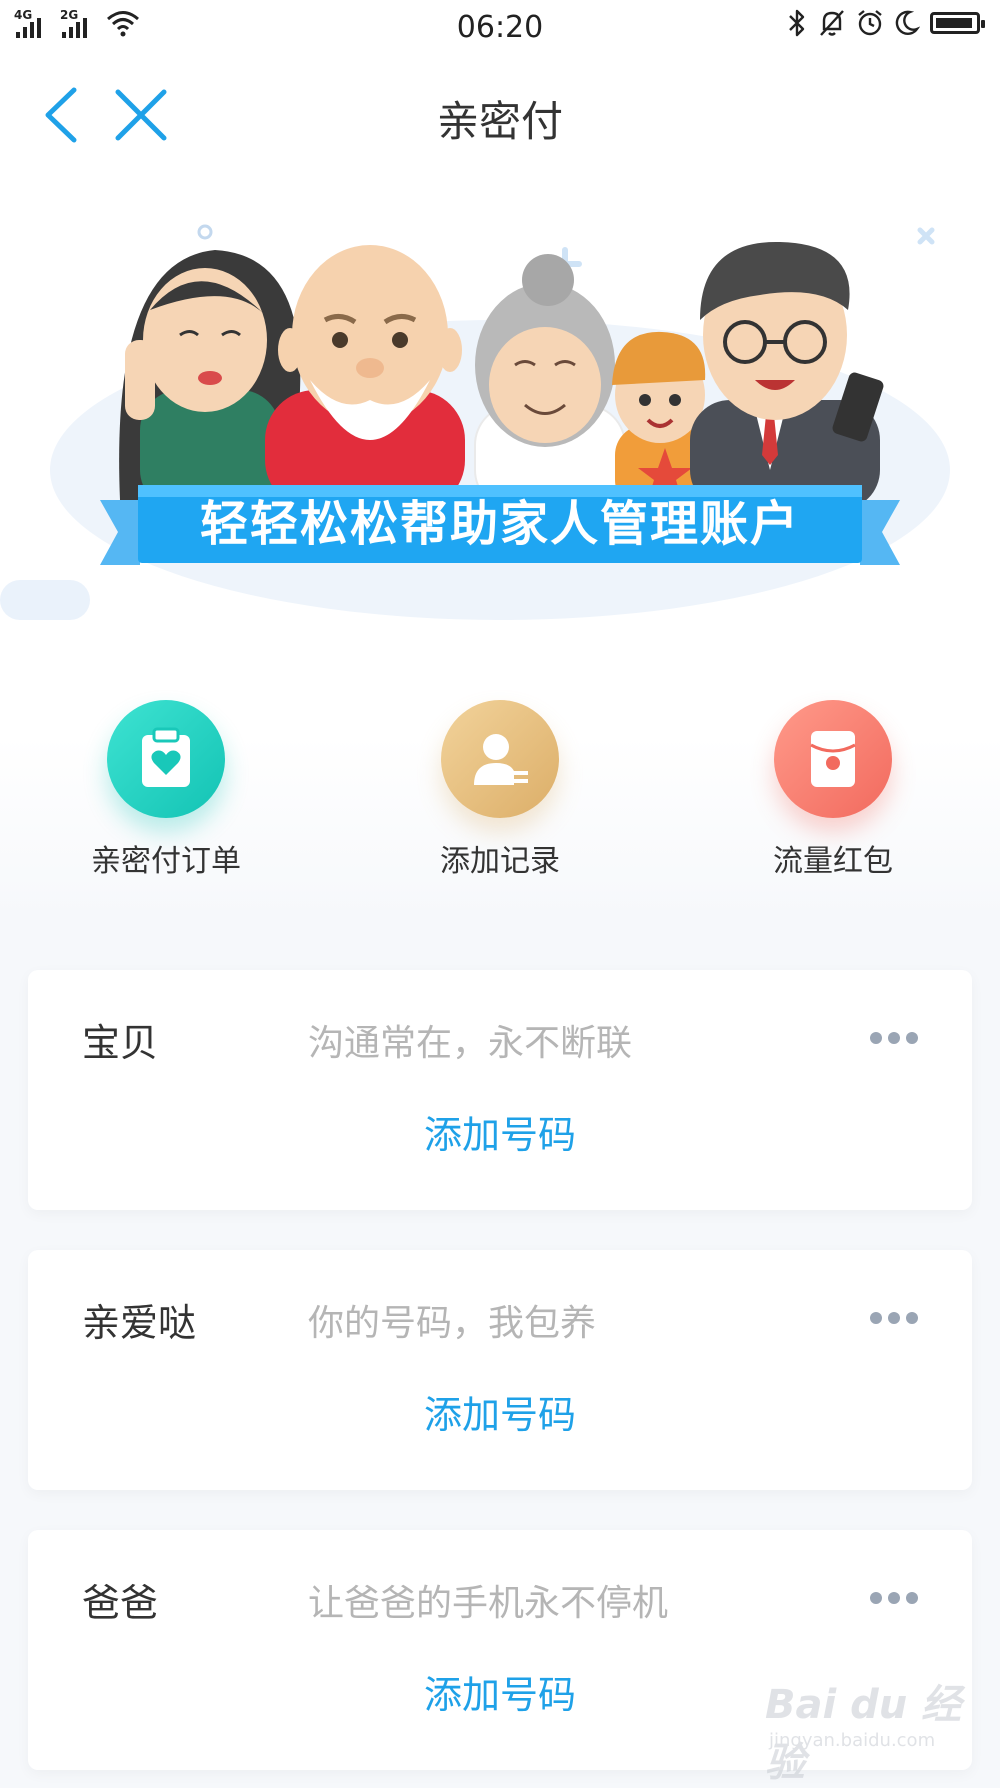 The height and width of the screenshot is (1788, 1000). I want to click on watermark-sub: jingyan.baidu.com, so click(852, 1740).